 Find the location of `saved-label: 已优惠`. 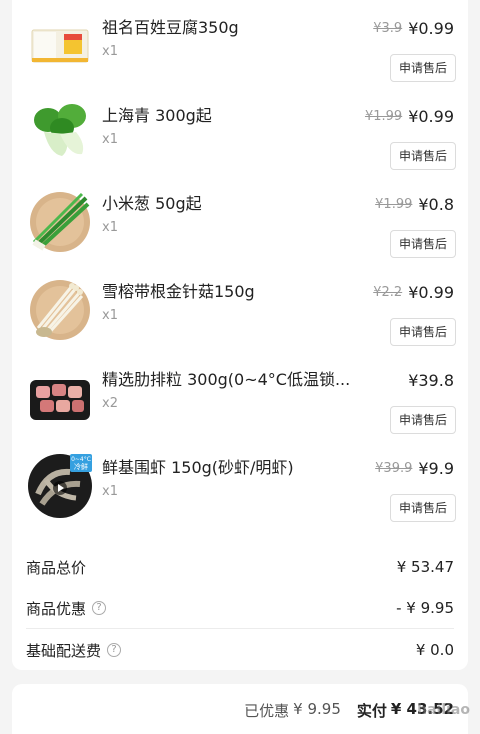

saved-label: 已优惠 is located at coordinates (267, 711).